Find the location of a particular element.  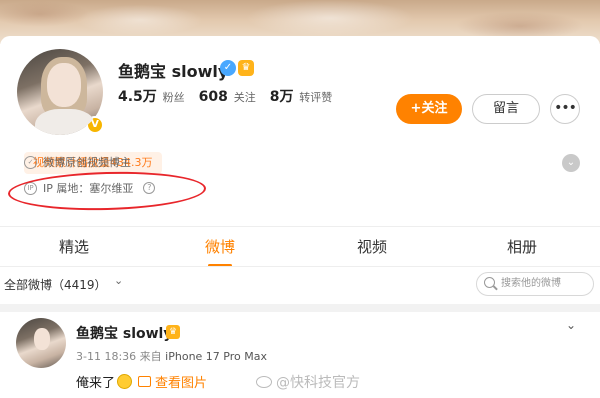

post-text: 俺来了 is located at coordinates (96, 383).